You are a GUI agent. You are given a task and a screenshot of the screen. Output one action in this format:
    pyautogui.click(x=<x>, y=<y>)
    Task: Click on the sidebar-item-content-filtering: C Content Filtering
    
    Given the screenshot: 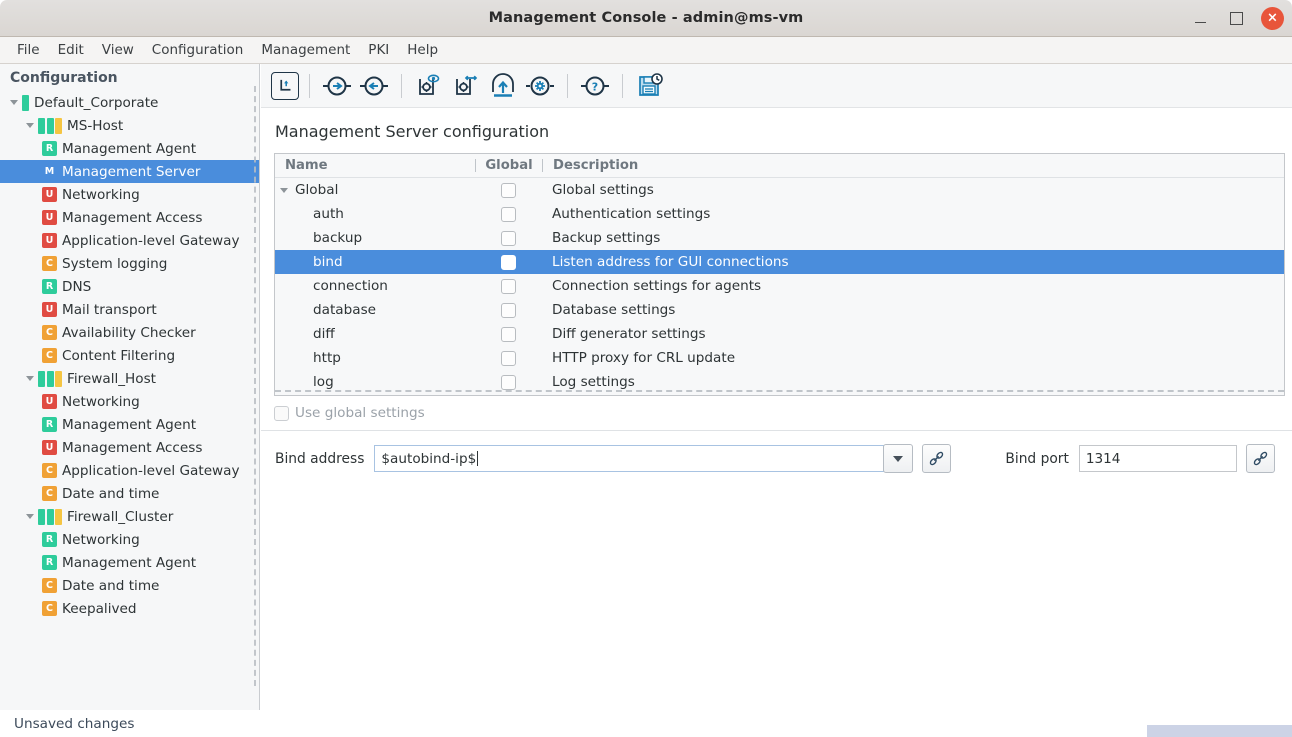 What is the action you would take?
    pyautogui.click(x=129, y=355)
    